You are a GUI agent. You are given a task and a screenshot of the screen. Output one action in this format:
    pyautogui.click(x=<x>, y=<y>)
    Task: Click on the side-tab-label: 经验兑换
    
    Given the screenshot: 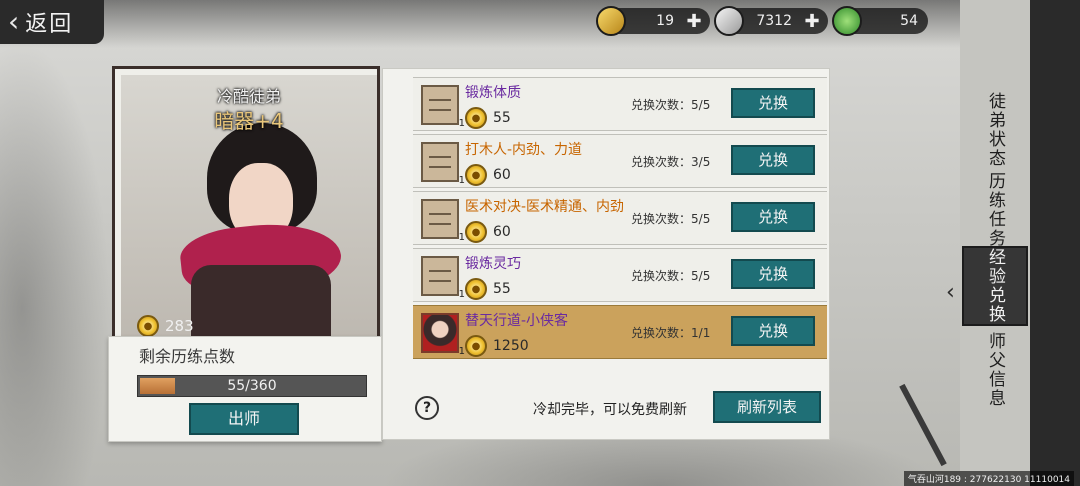 What is the action you would take?
    pyautogui.click(x=995, y=286)
    